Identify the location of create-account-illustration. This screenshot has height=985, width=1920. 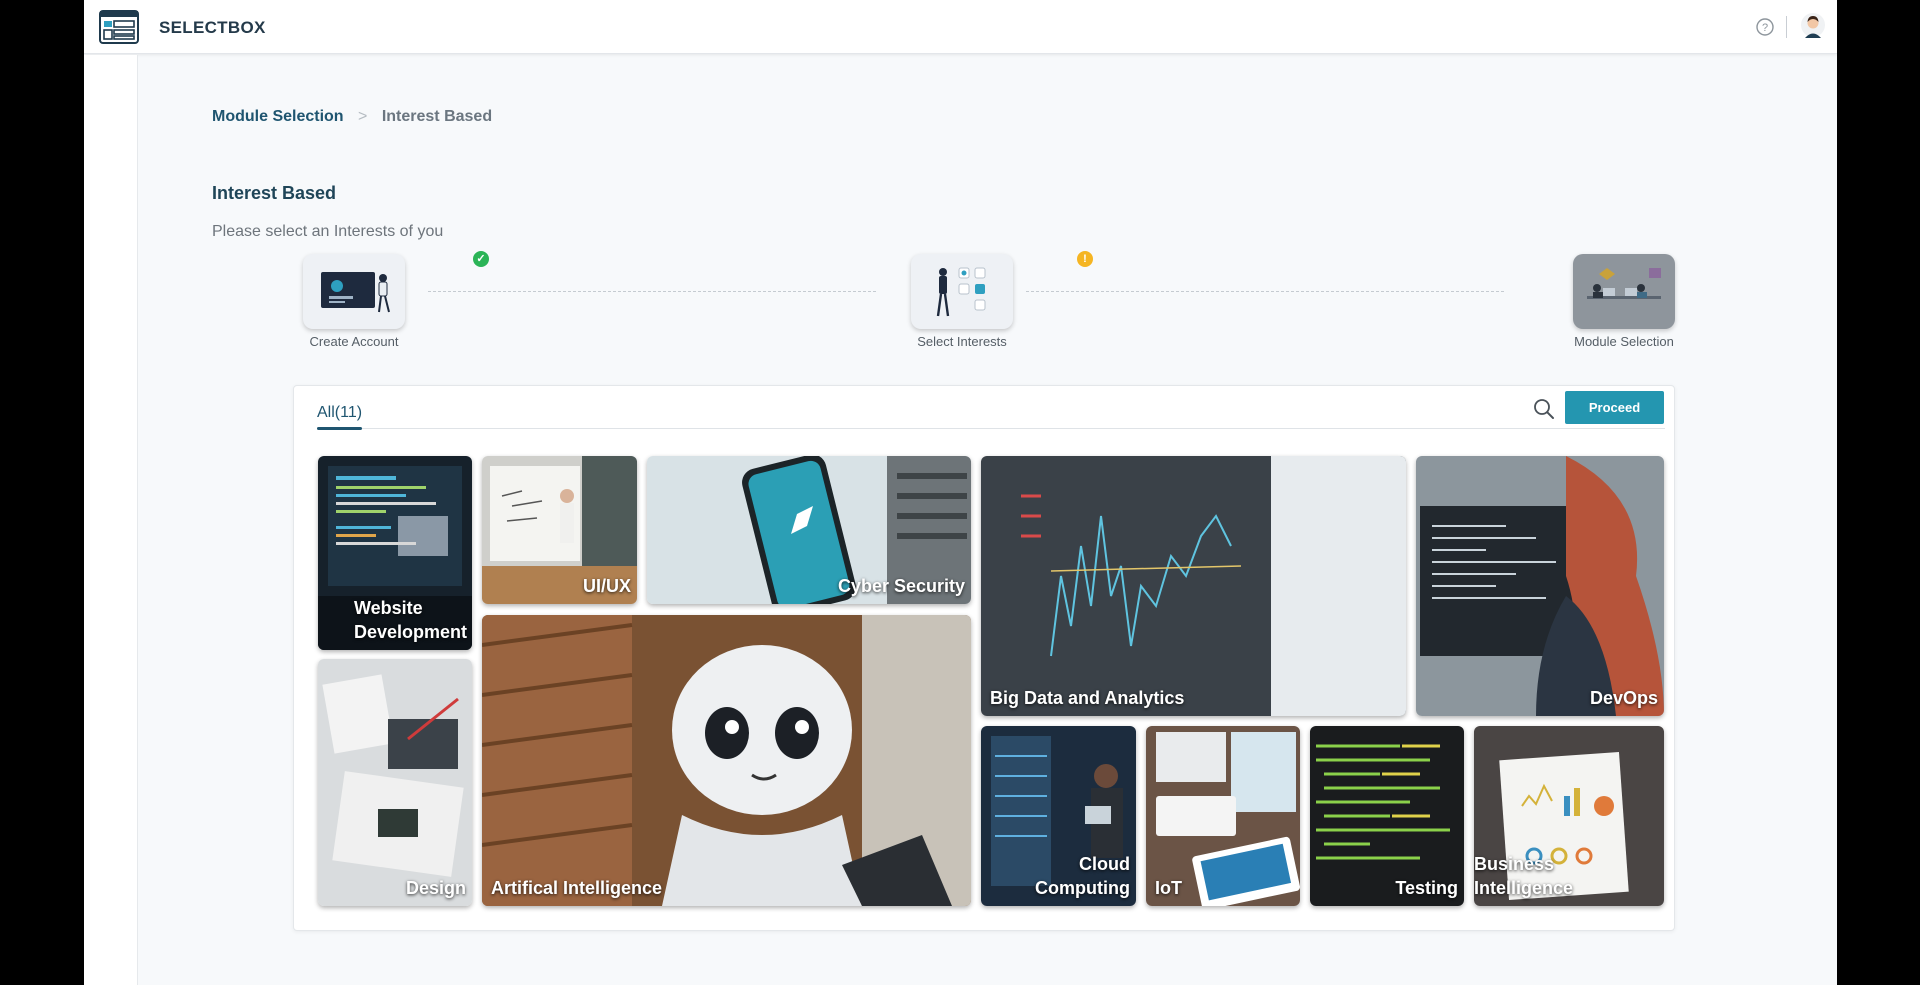
(355, 292).